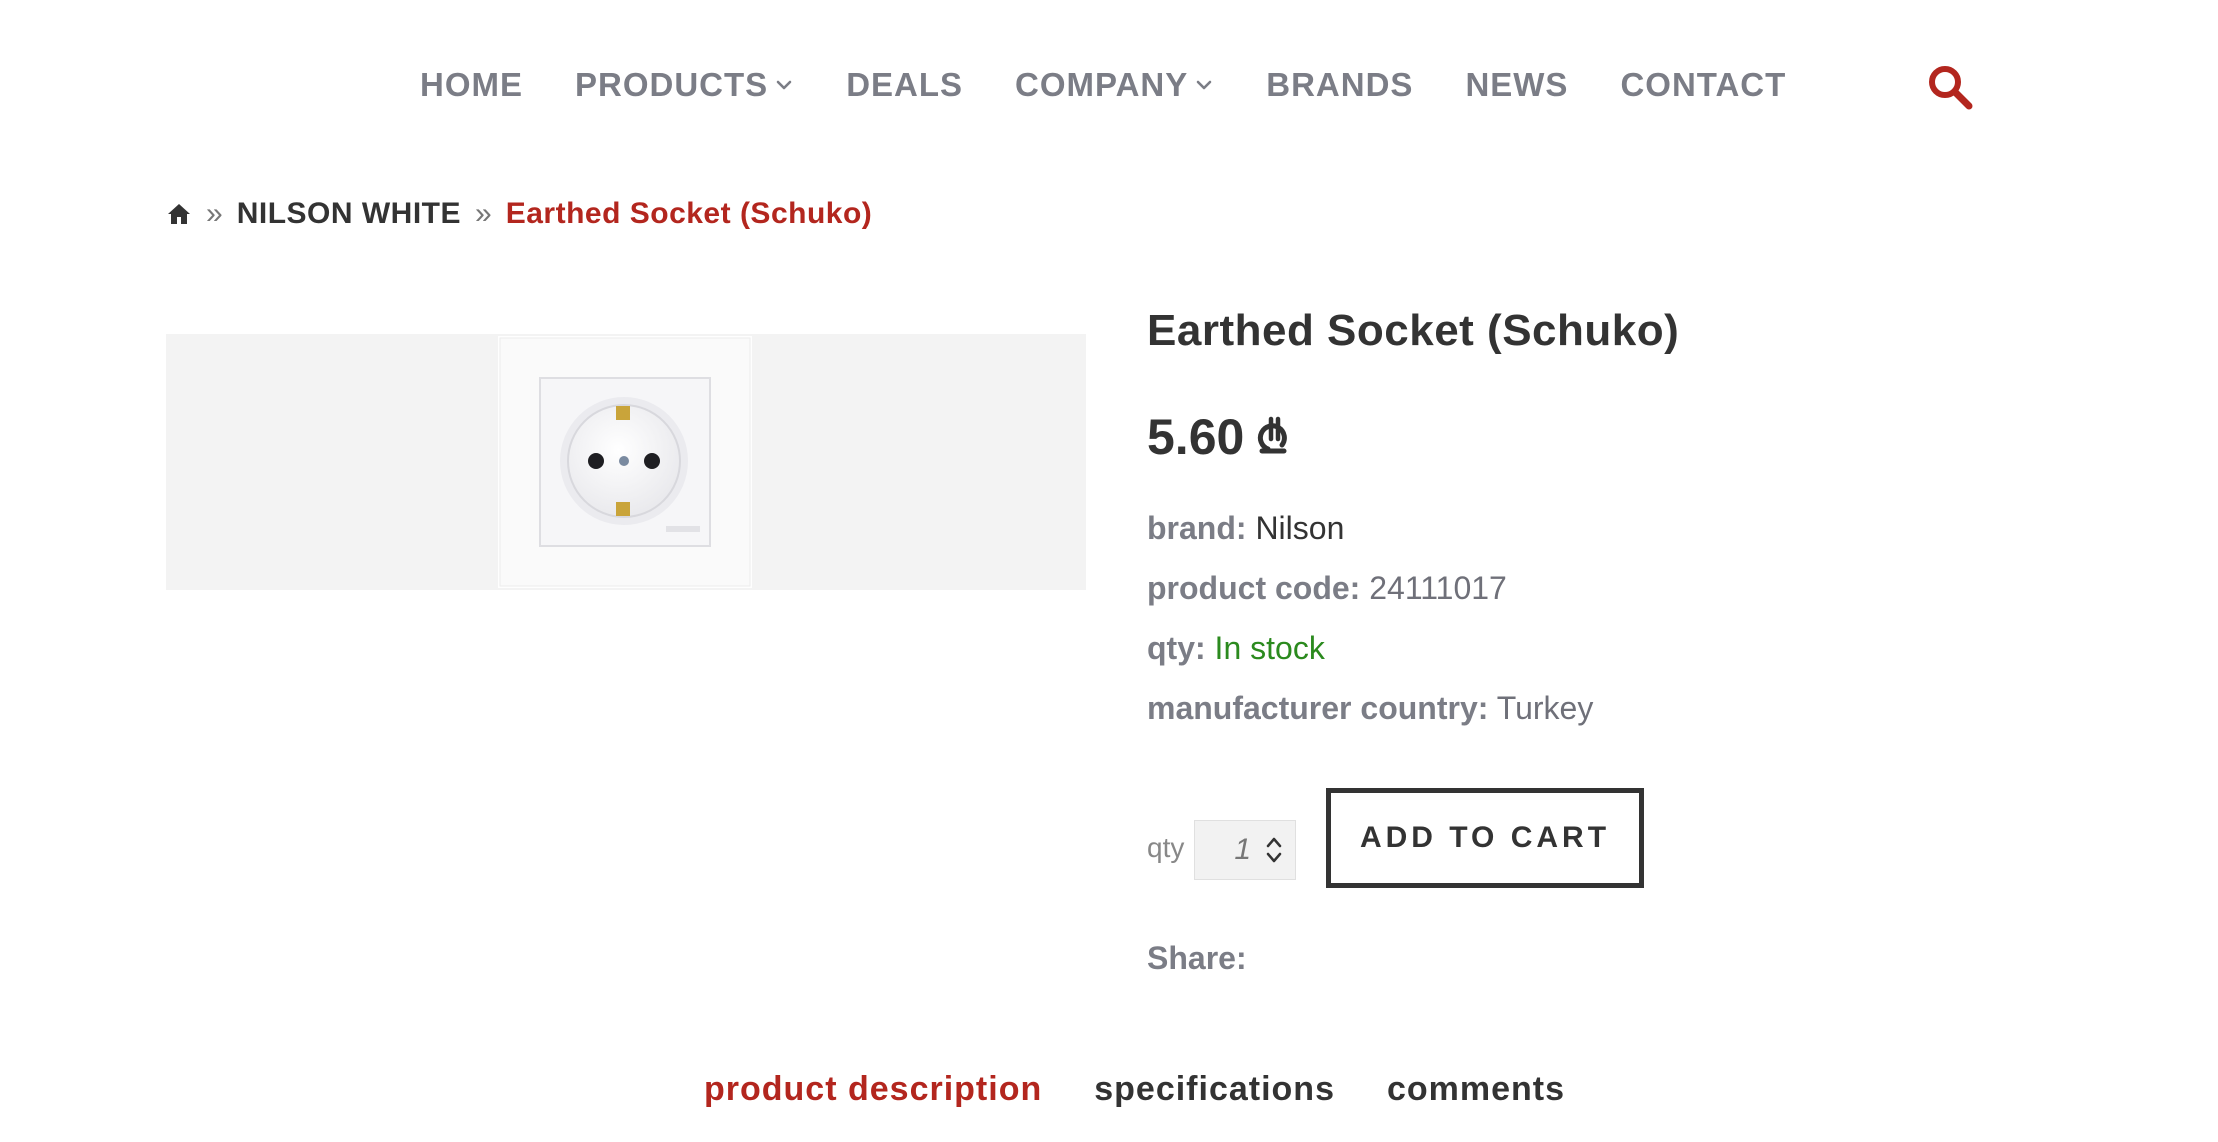 The image size is (2218, 1142). I want to click on increment-arrow-icon, so click(1274, 842).